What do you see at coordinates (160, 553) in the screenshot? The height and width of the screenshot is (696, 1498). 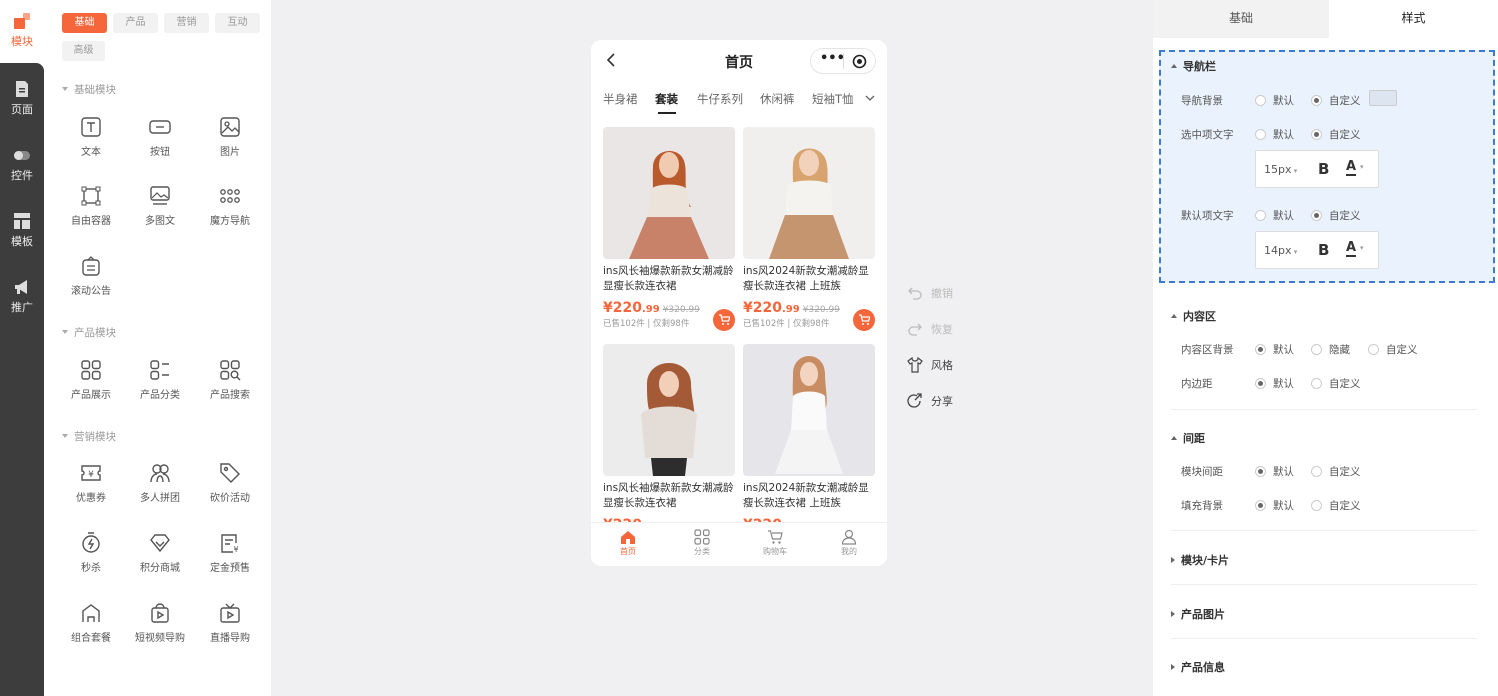 I see `module-points-mall: 积分商城` at bounding box center [160, 553].